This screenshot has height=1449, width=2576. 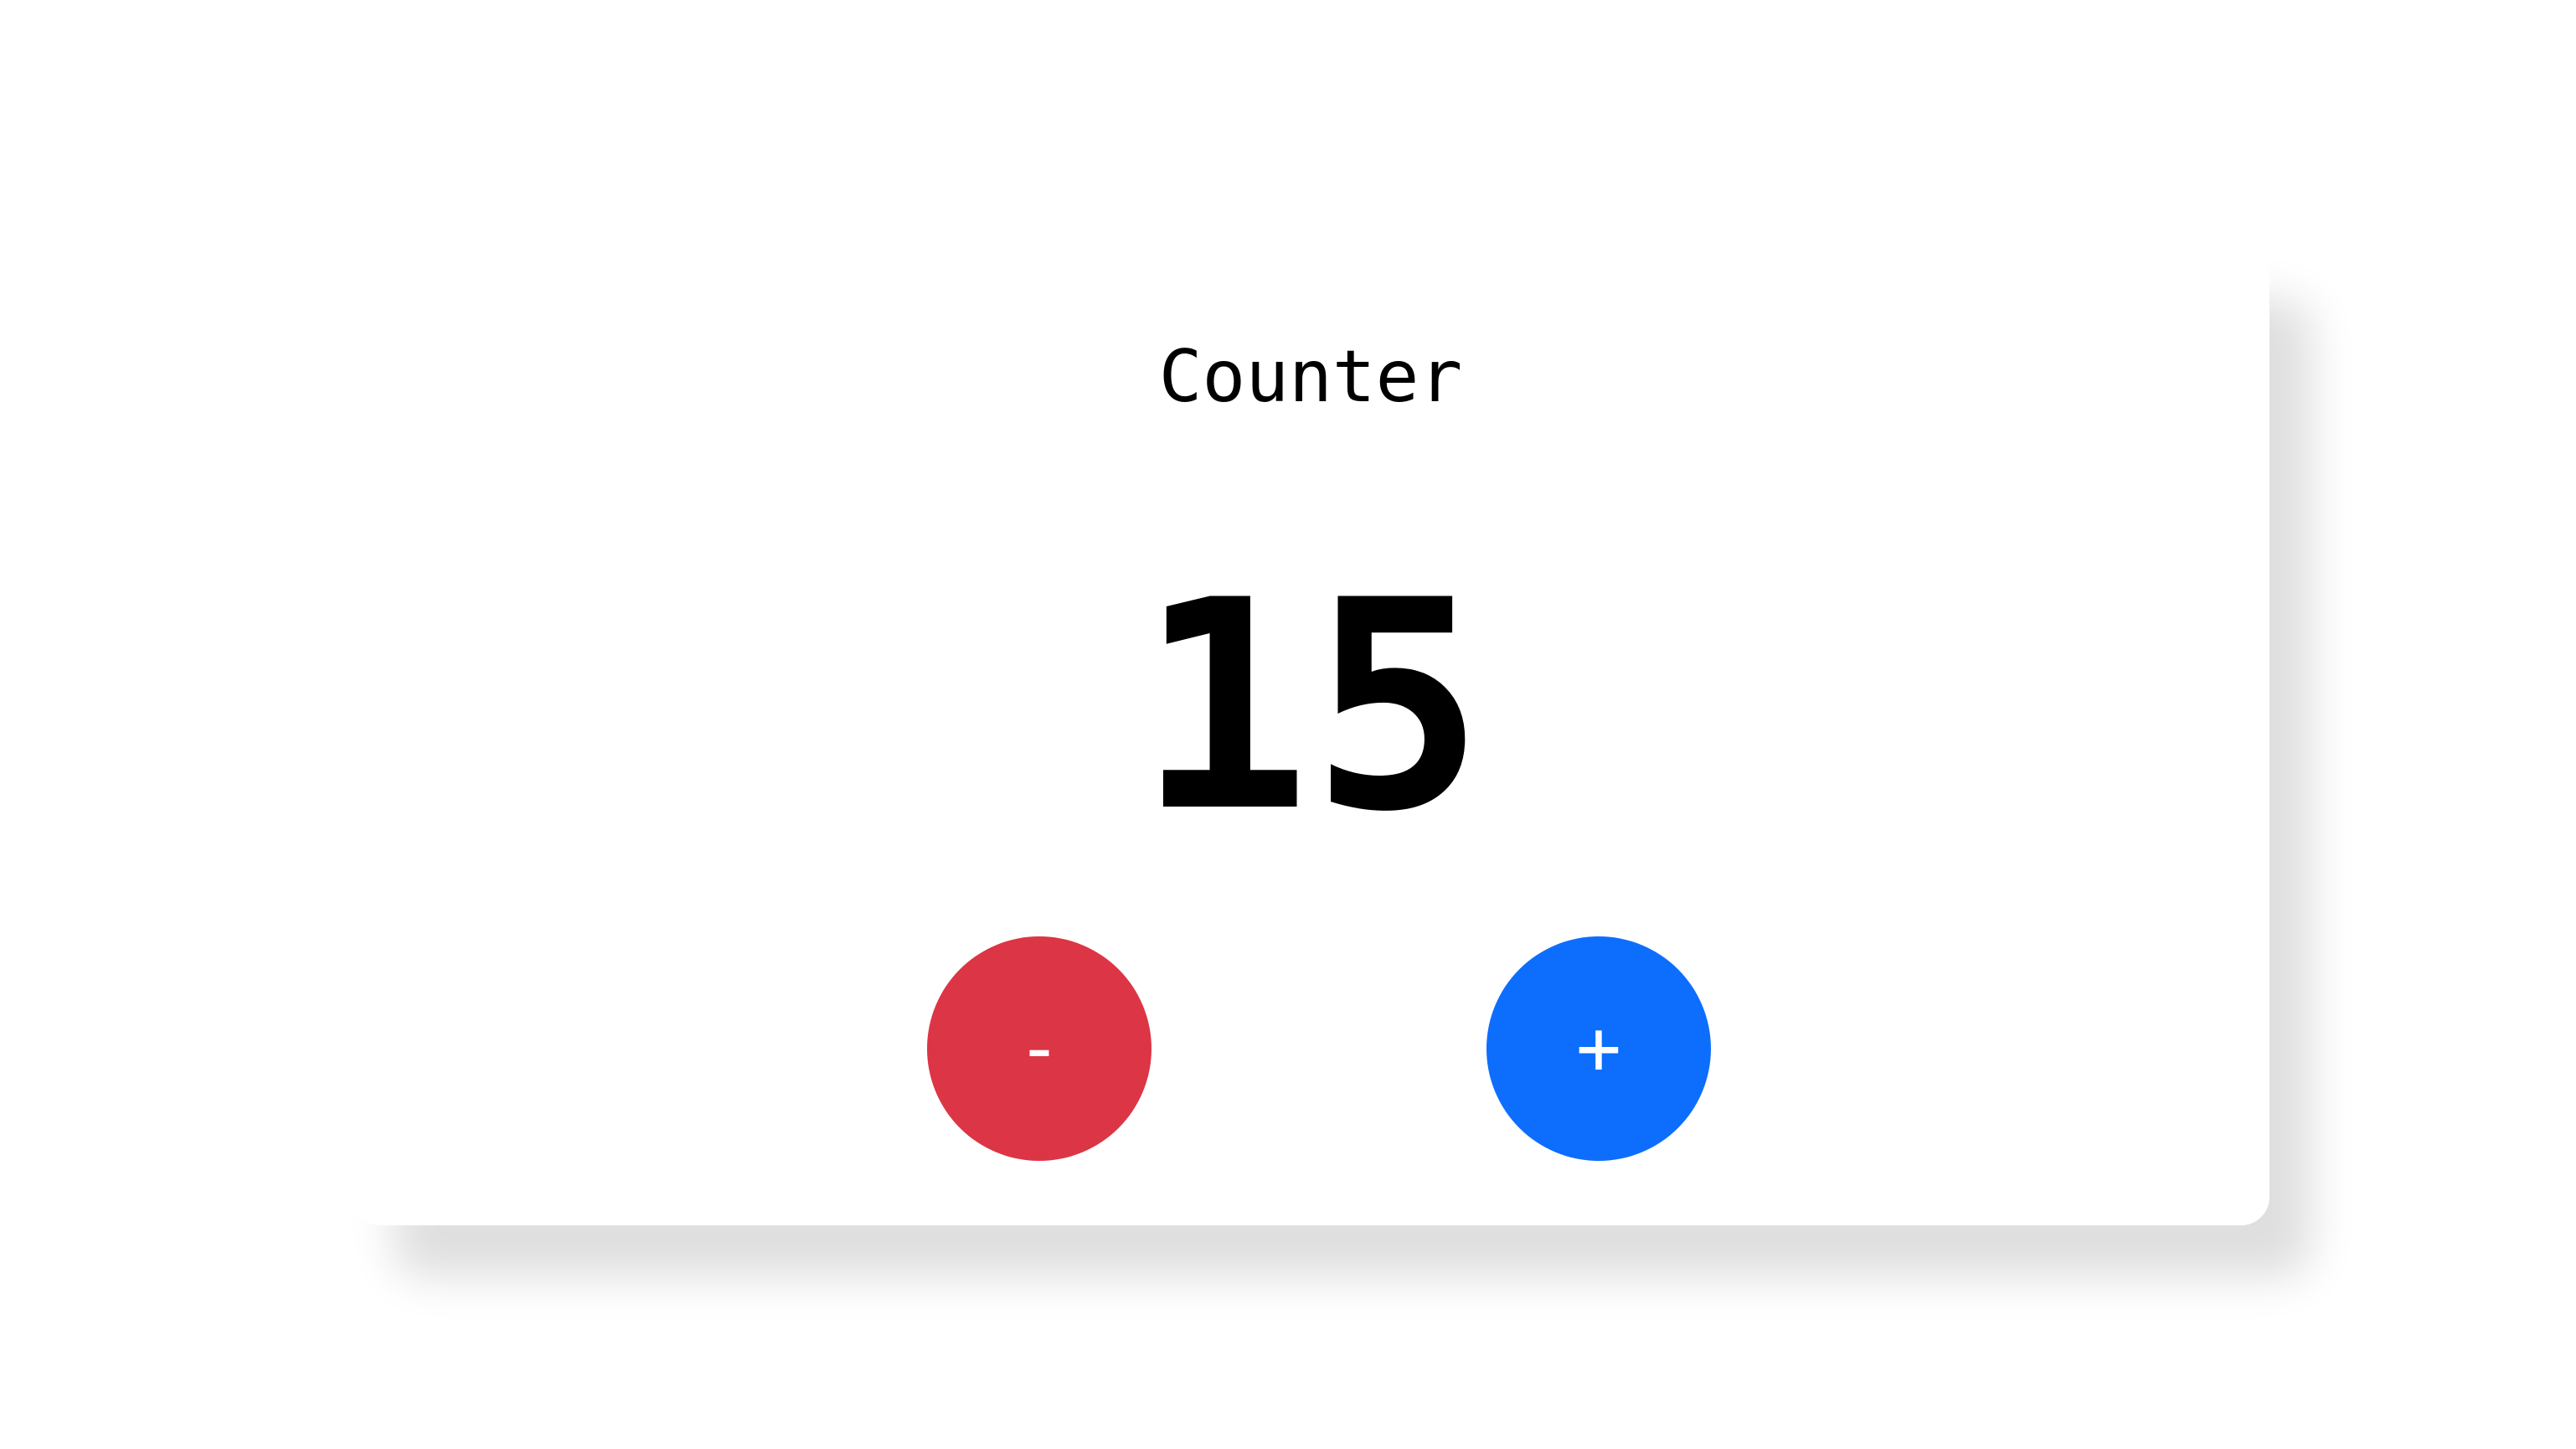 What do you see at coordinates (1310, 377) in the screenshot?
I see `counter-title: Counter` at bounding box center [1310, 377].